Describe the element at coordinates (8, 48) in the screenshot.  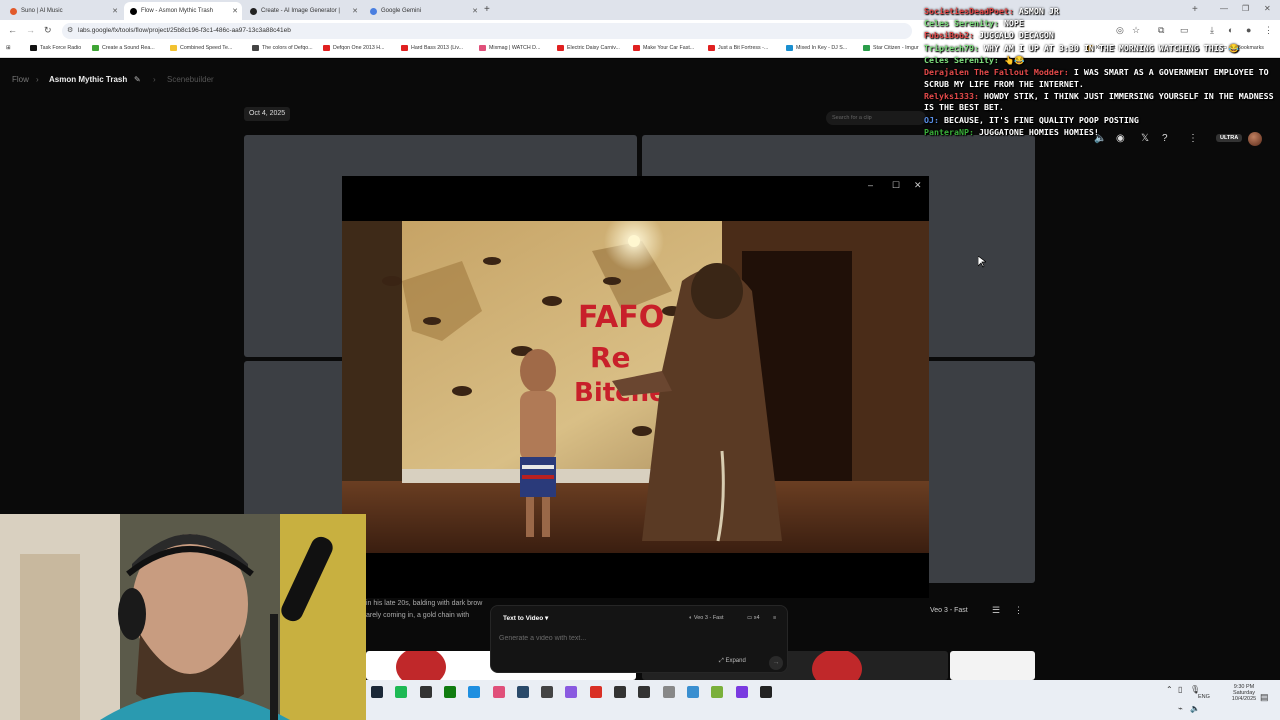
I see `apps-icon: ⊞` at that location.